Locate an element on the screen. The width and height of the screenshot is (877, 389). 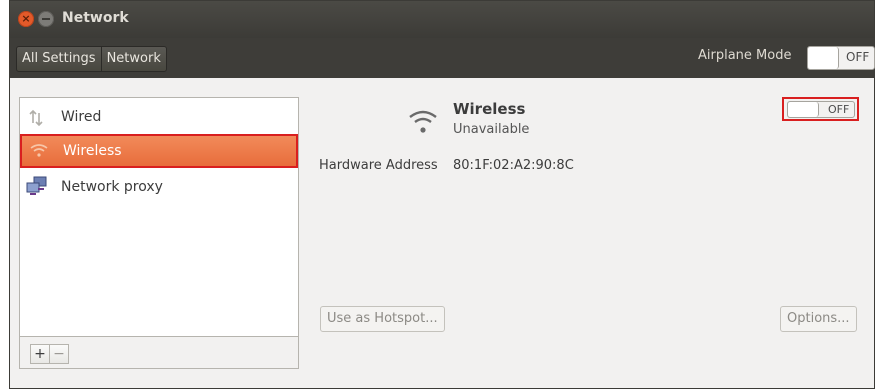
sidebar-item-label: Network proxy is located at coordinates (112, 187).